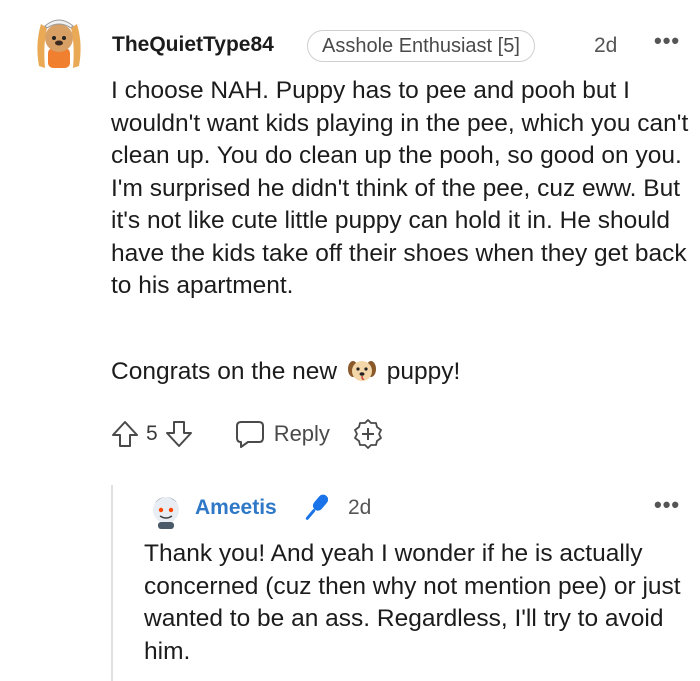 The height and width of the screenshot is (681, 700). Describe the element at coordinates (250, 434) in the screenshot. I see `reply-icon` at that location.